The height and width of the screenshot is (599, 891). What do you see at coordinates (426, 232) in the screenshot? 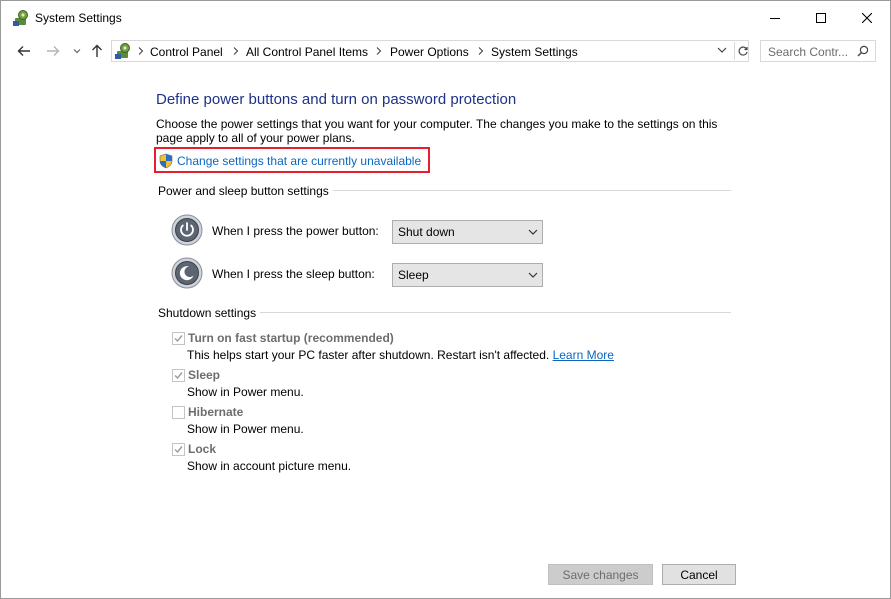
I see `power-button-value: Shut down` at bounding box center [426, 232].